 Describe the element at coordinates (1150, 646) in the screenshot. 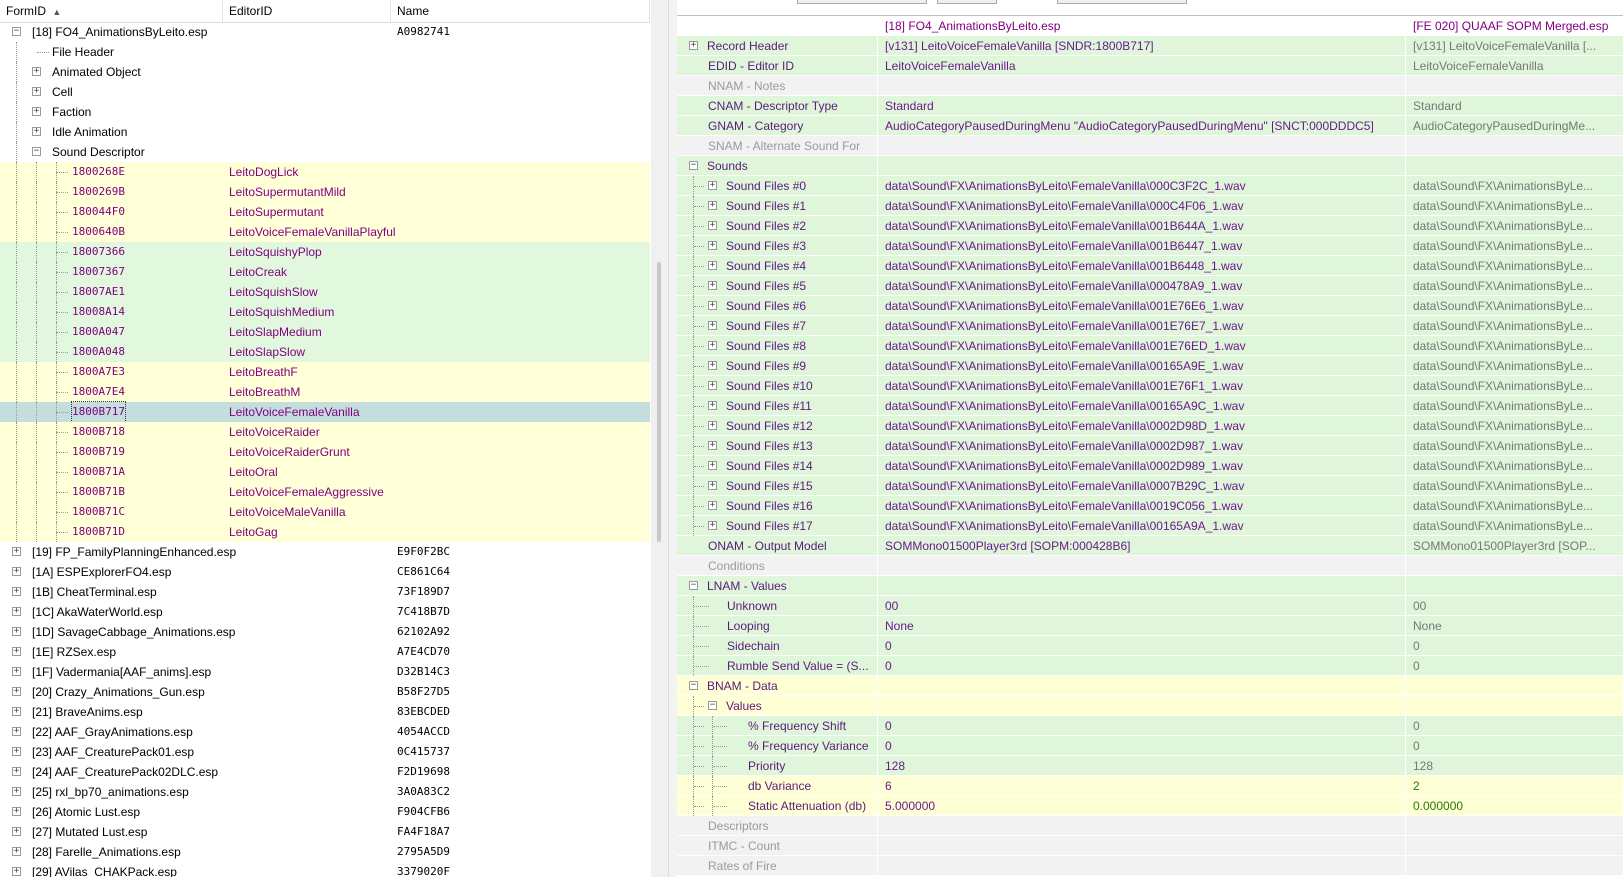

I see `record-field-row: Sidechain 0 0` at that location.